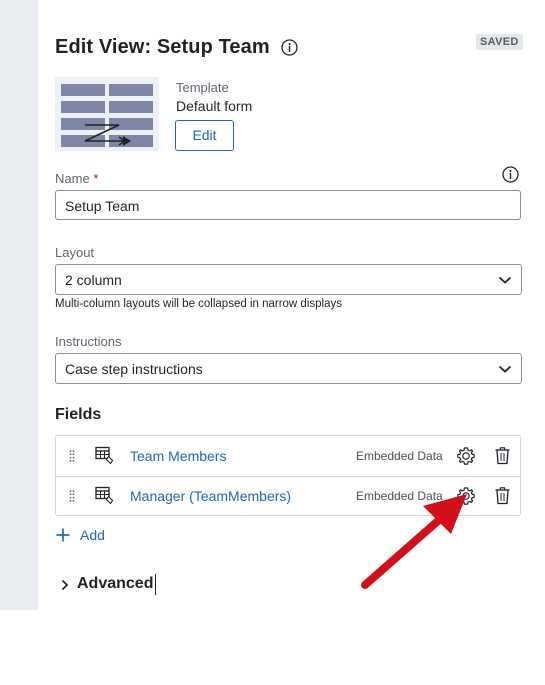  Describe the element at coordinates (178, 456) in the screenshot. I see `field-name-link: Team Members` at that location.